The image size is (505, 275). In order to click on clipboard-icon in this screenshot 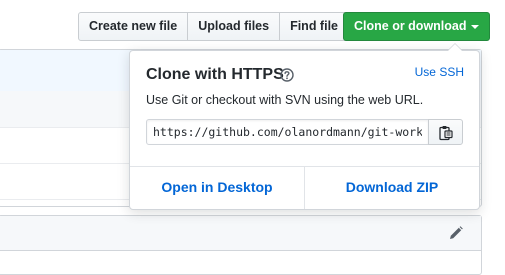, I will do `click(446, 133)`.